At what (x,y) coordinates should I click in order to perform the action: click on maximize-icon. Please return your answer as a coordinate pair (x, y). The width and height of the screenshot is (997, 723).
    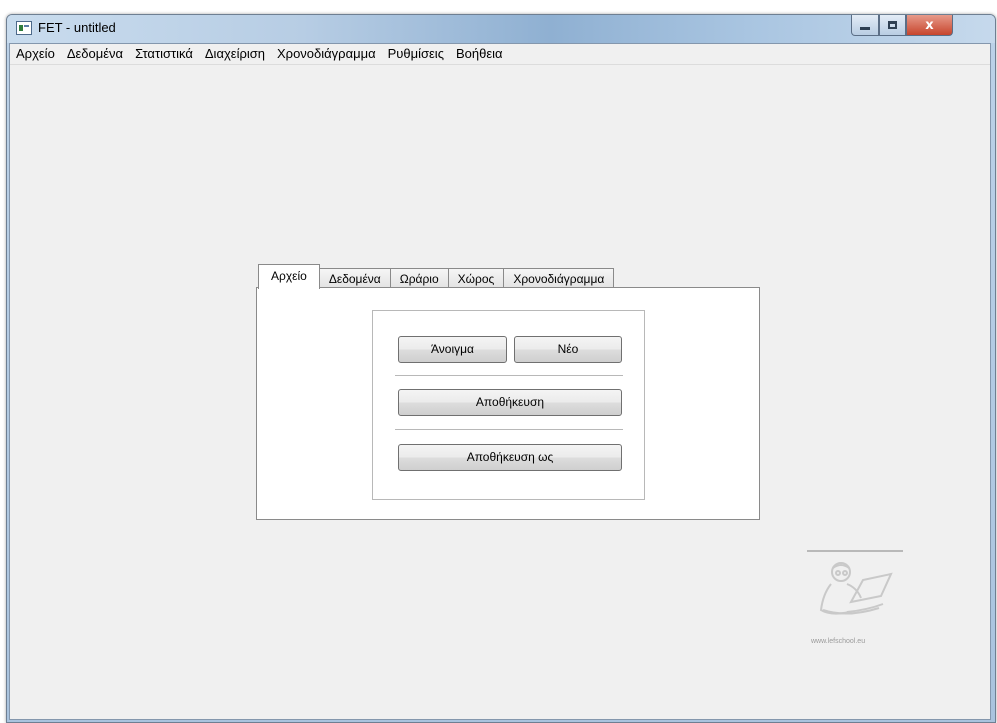
    Looking at the image, I should click on (892, 25).